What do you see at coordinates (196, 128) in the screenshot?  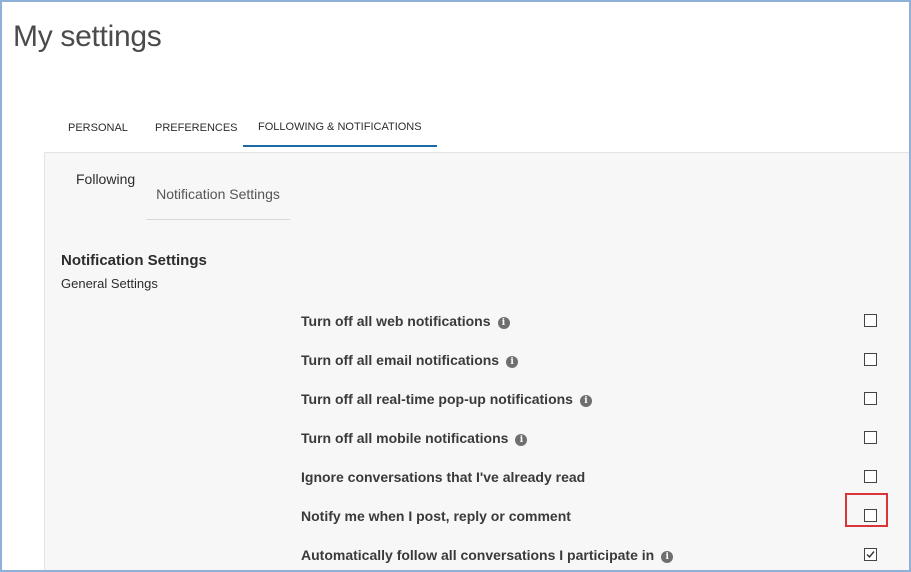 I see `tab-preferences: PREFERENCES` at bounding box center [196, 128].